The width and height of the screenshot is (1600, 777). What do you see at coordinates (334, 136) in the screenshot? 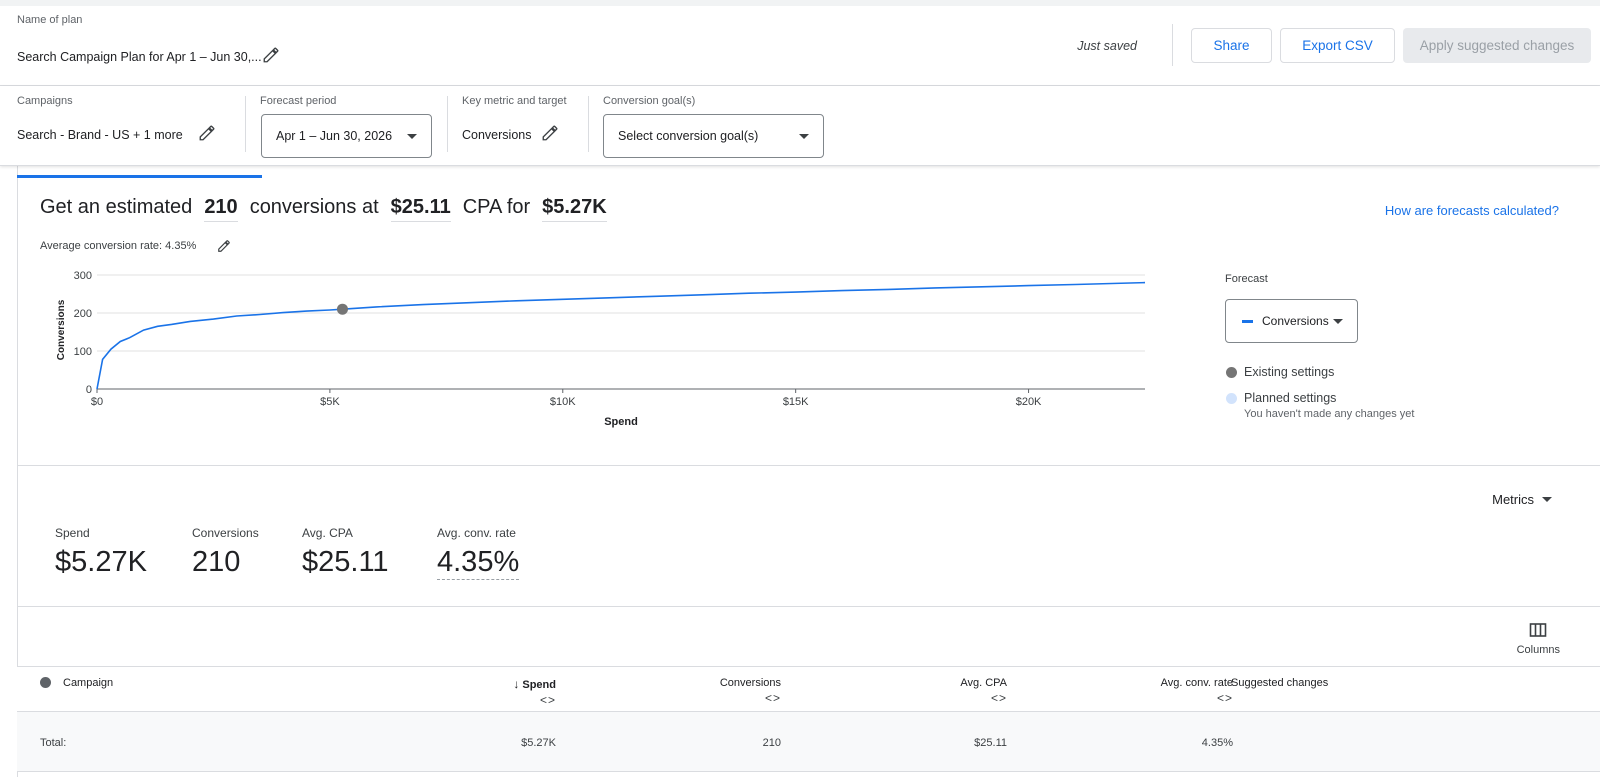
I see `forecast-period-value: Apr 1 – Jun 30, 2026` at bounding box center [334, 136].